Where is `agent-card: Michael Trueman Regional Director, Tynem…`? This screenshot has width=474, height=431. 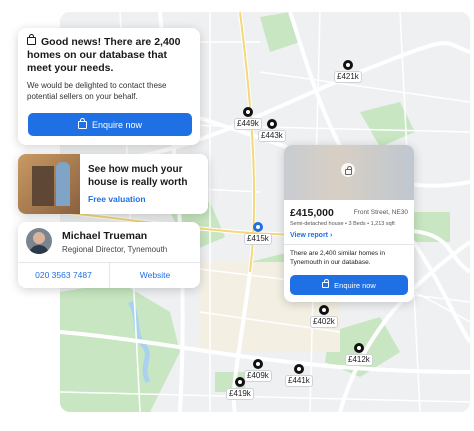
agent-card: Michael Trueman Regional Director, Tynem… is located at coordinates (109, 255).